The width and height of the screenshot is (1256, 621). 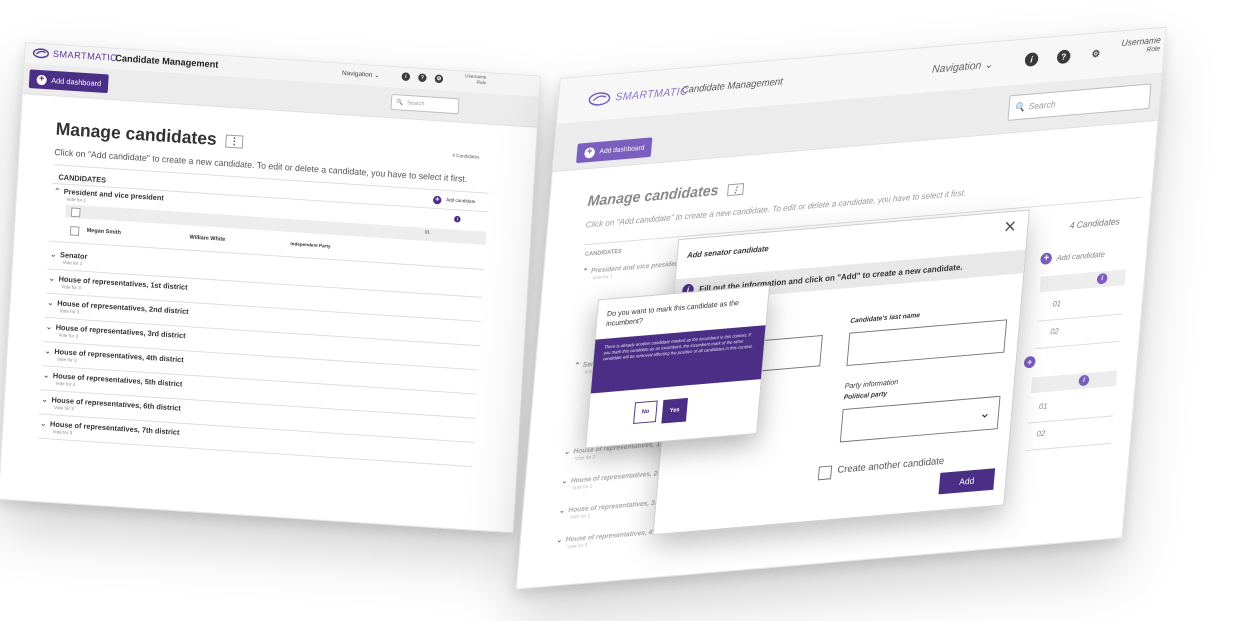 I want to click on no-button: No, so click(x=645, y=412).